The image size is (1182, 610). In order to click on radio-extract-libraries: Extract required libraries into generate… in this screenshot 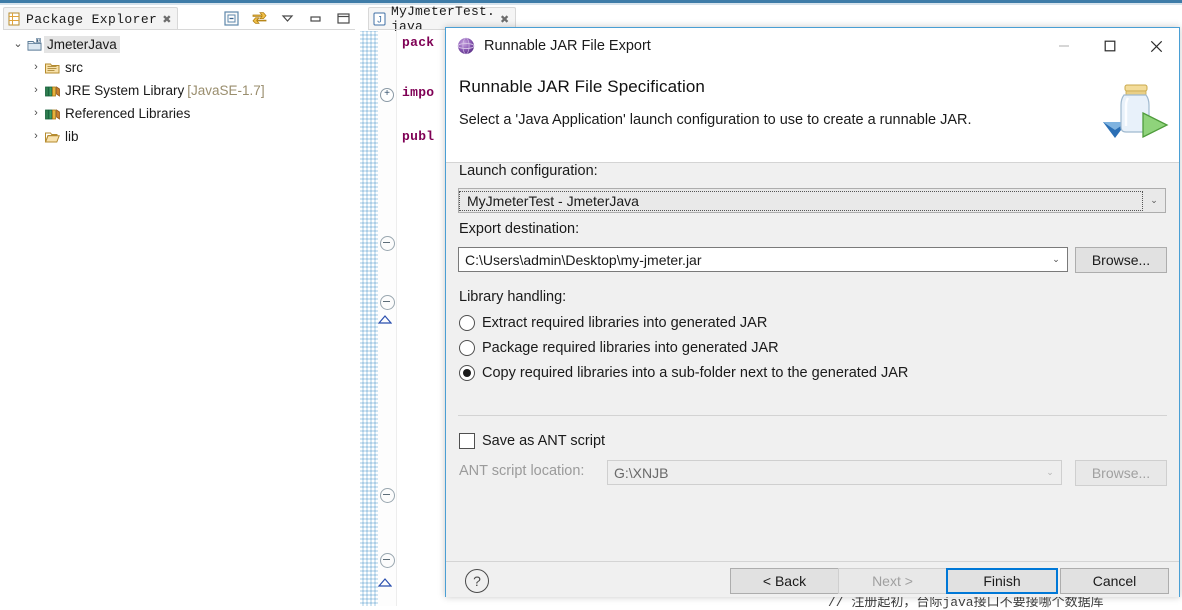, I will do `click(613, 323)`.